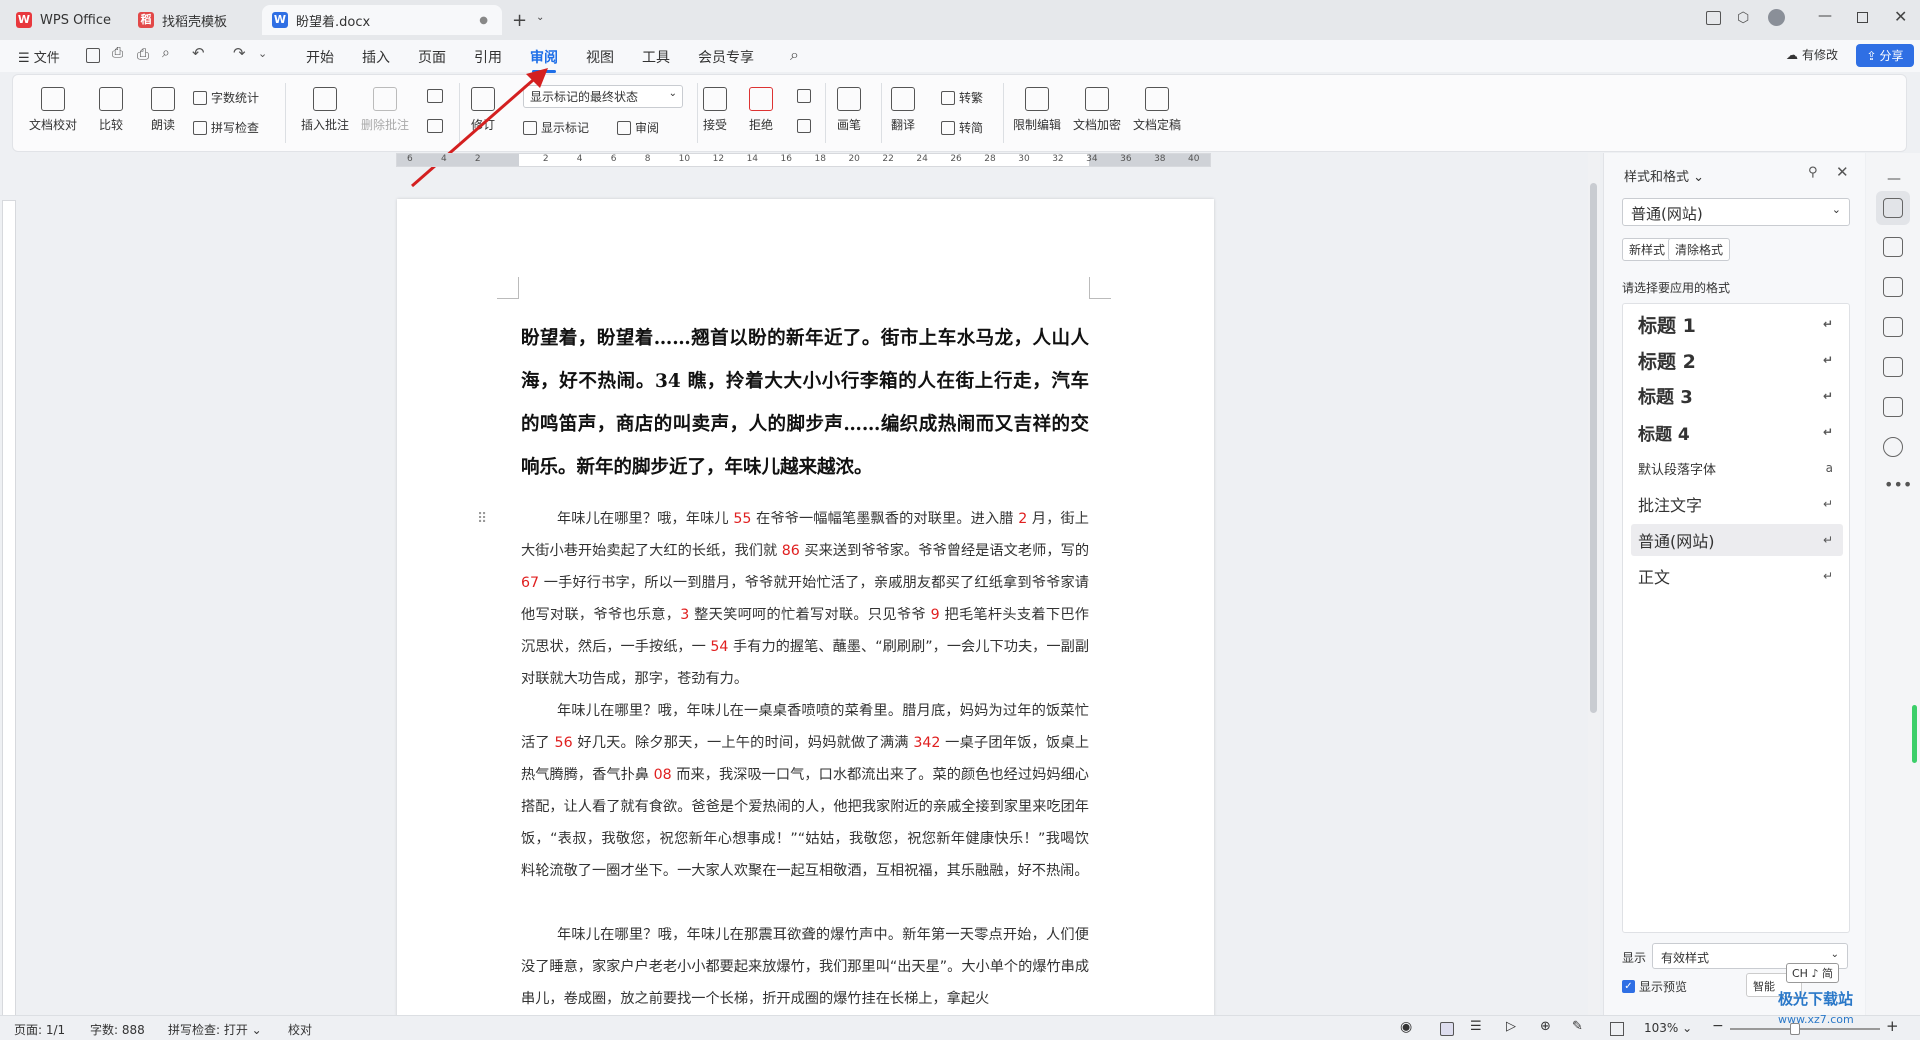 Image resolution: width=1920 pixels, height=1040 pixels. Describe the element at coordinates (1737, 396) in the screenshot. I see `style-heading-3: 标题 3 ↵` at that location.